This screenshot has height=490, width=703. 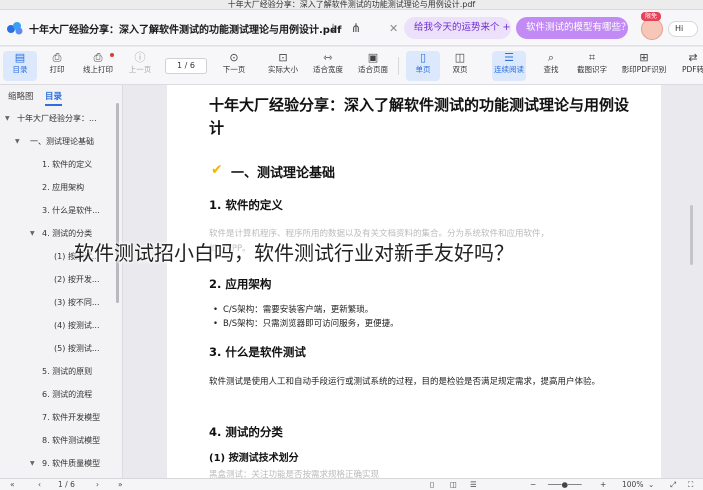 I want to click on zoom-in-icon: +, so click(x=603, y=484).